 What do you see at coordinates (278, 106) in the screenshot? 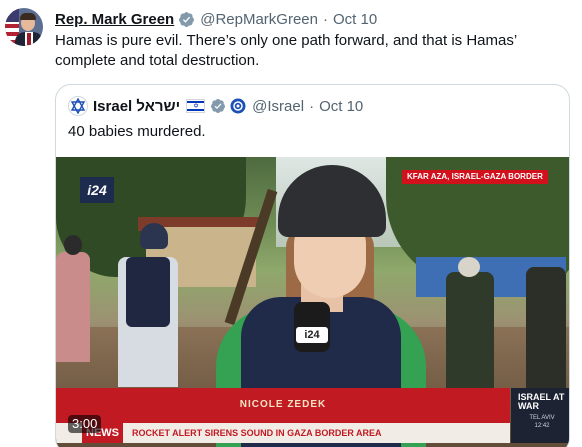
I see `quote-author-handle: @Israel` at bounding box center [278, 106].